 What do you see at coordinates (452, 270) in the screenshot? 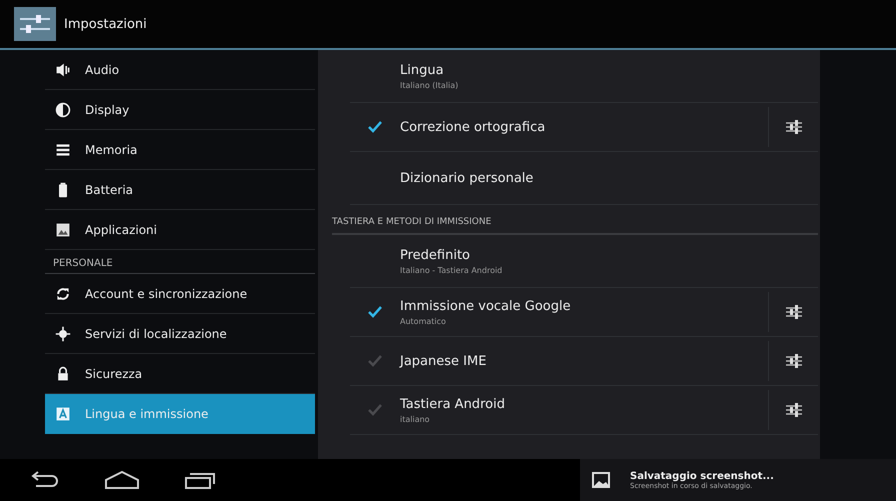
I see `preference-summary: Italiano - Tastiera Android` at bounding box center [452, 270].